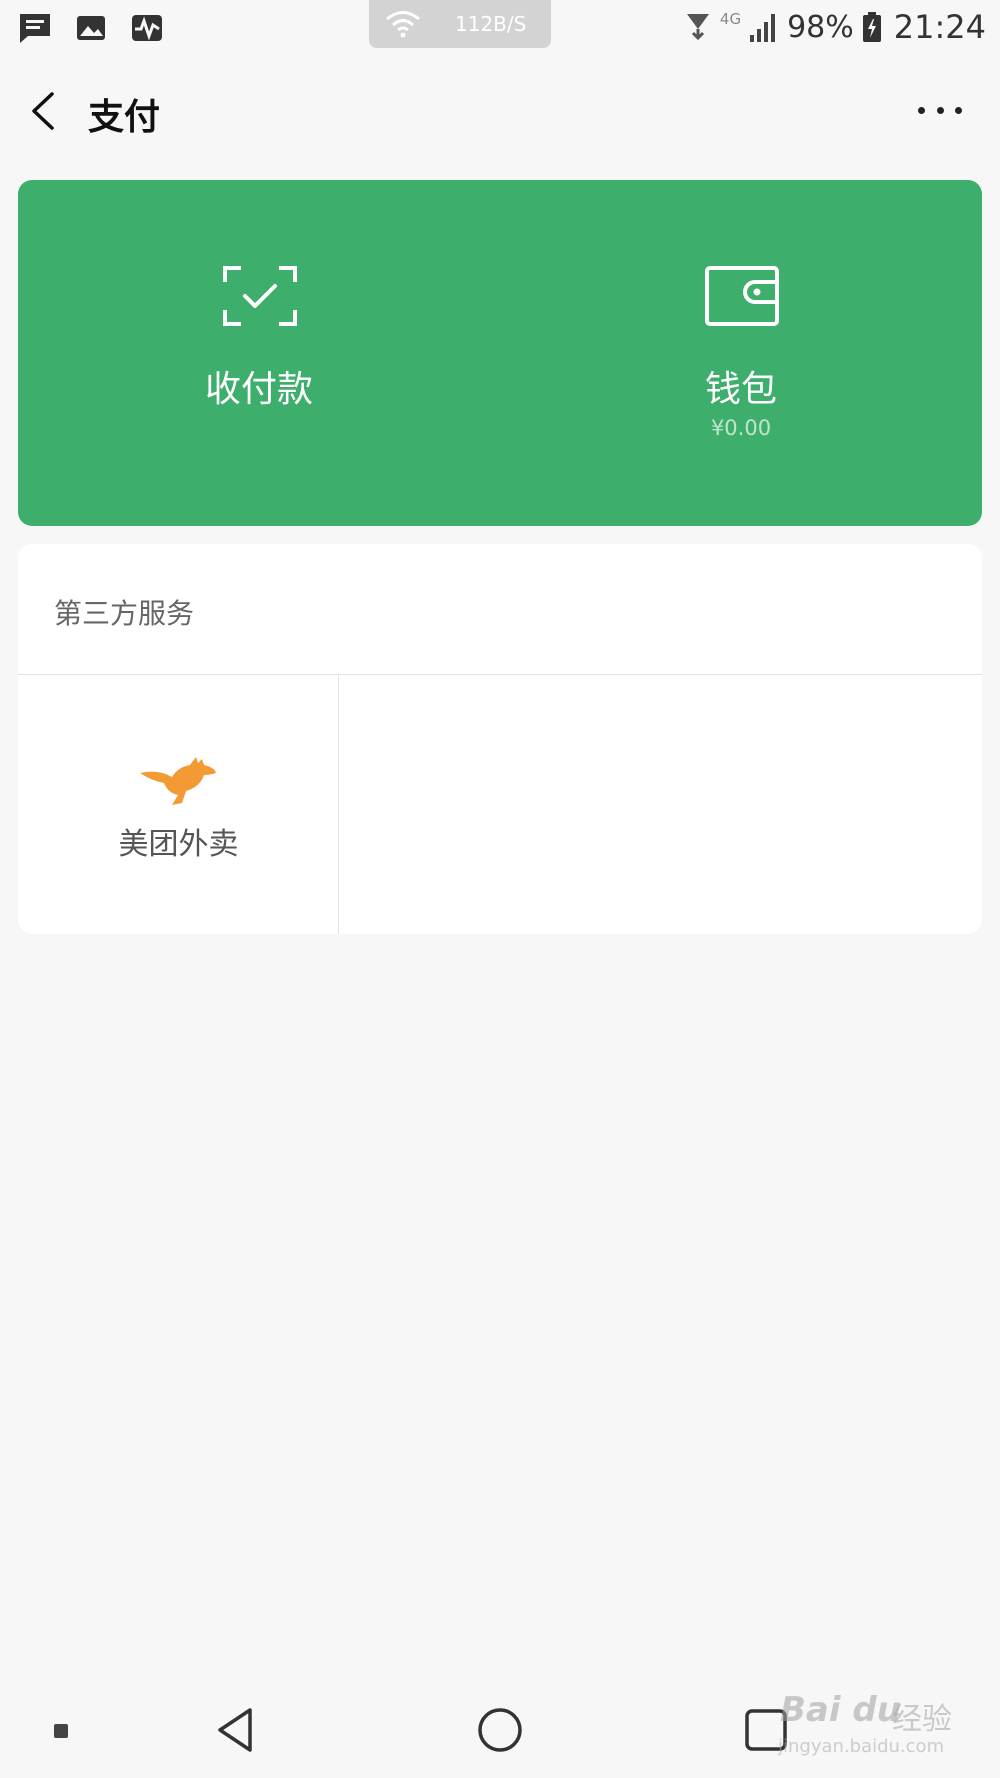 This screenshot has width=1000, height=1778. What do you see at coordinates (871, 27) in the screenshot?
I see `battery-icon` at bounding box center [871, 27].